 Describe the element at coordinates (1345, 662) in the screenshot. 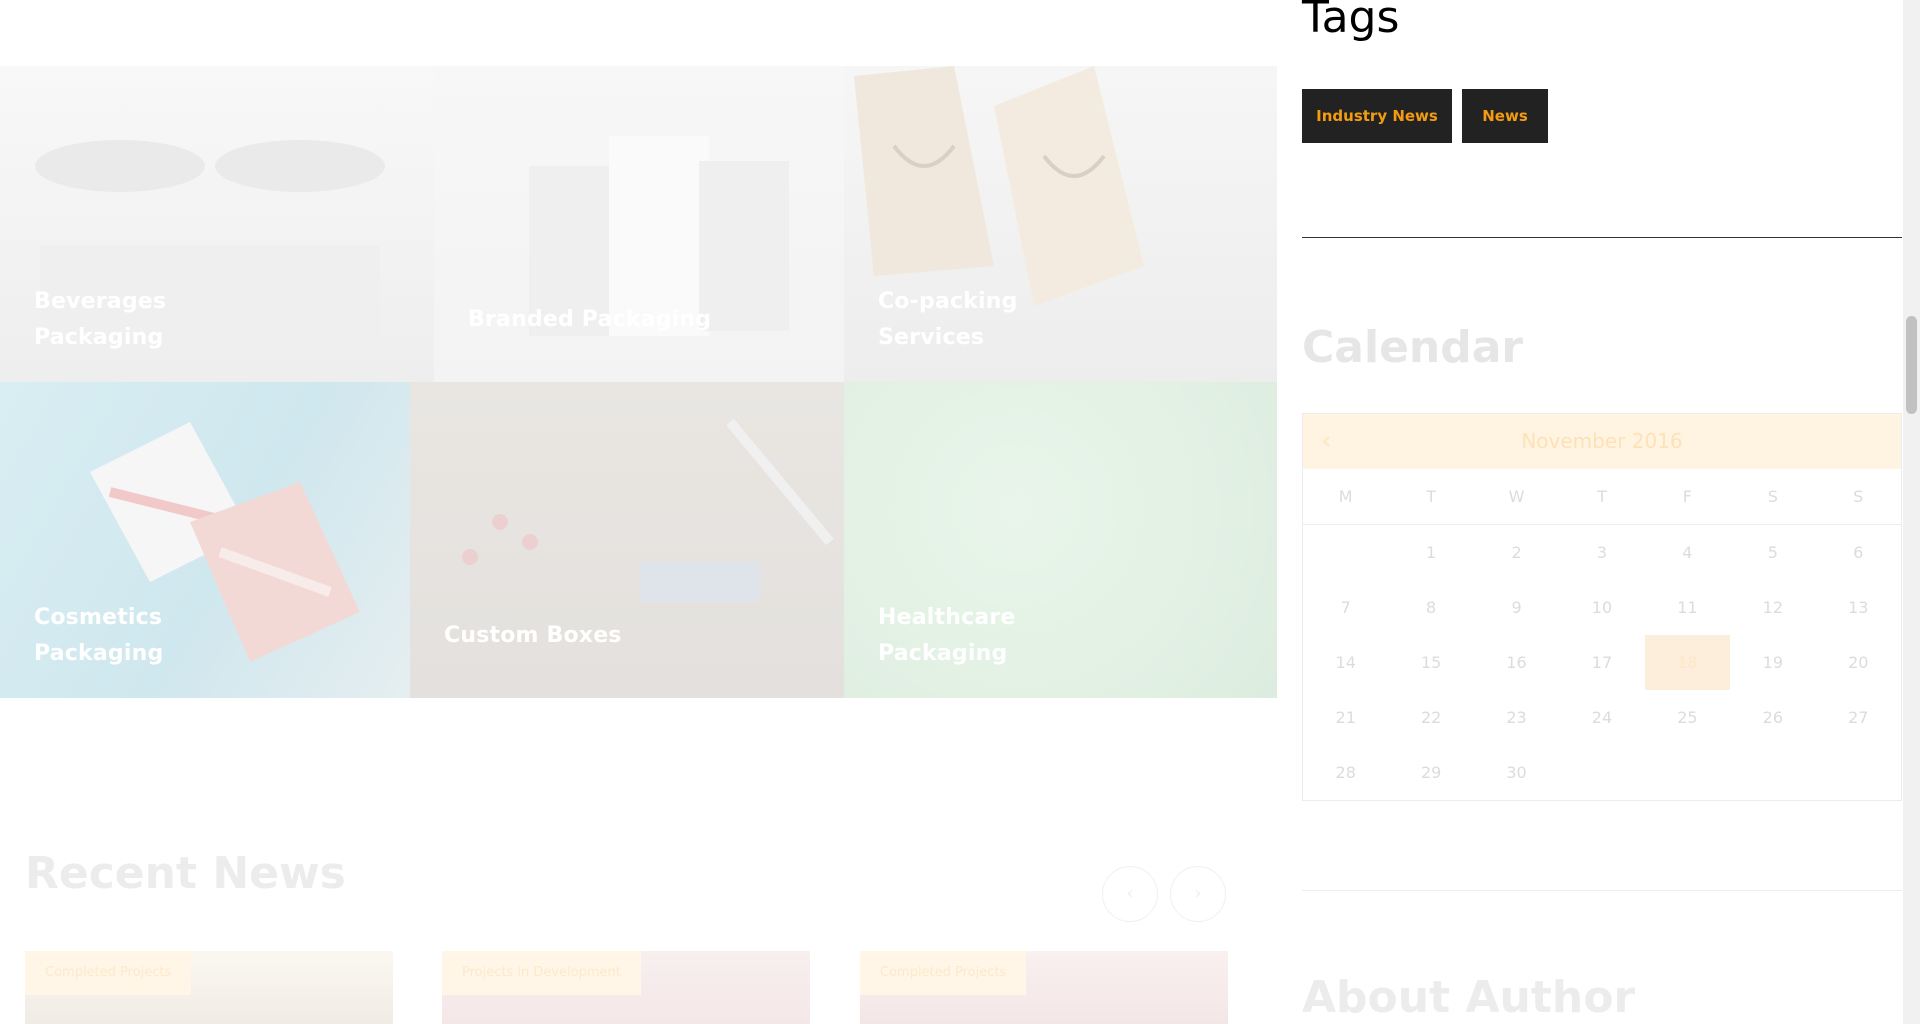

I see `calendar-day: 14` at that location.